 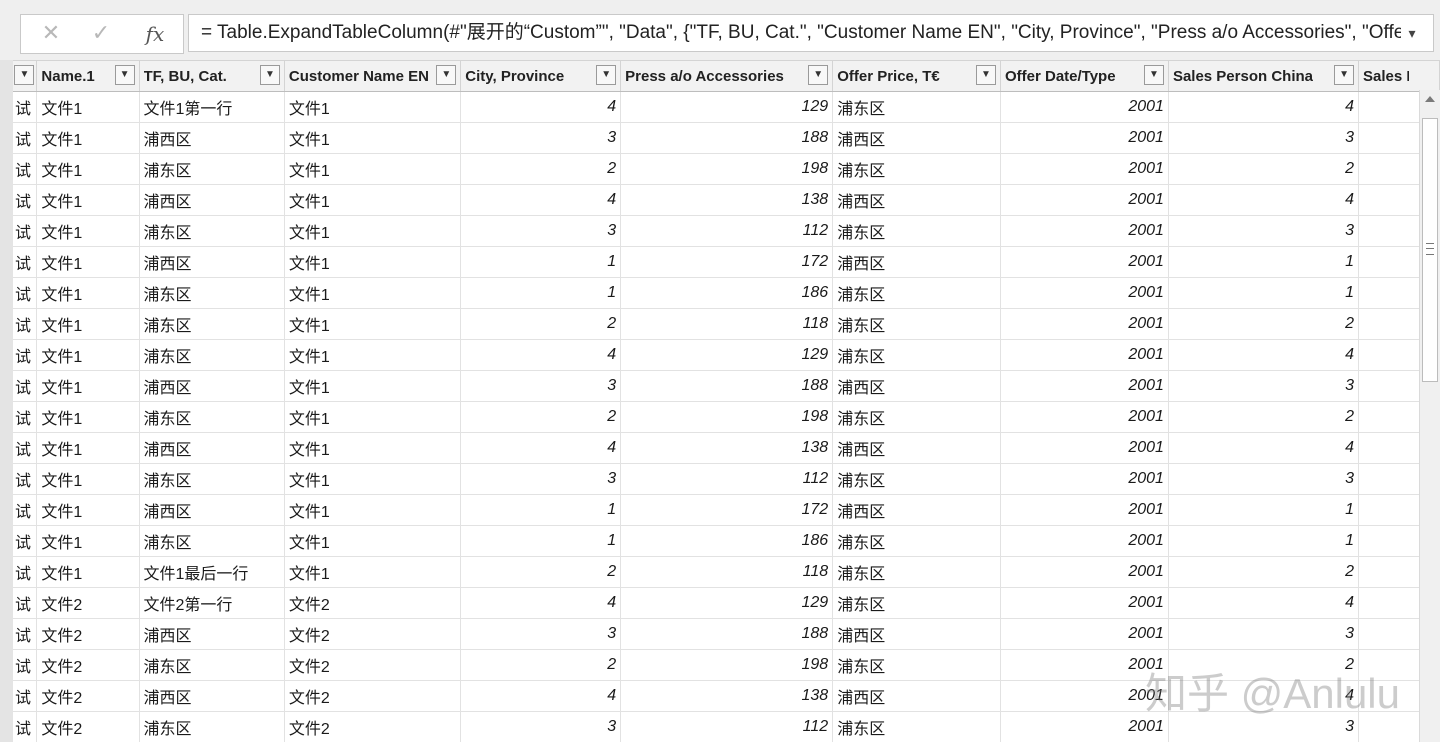 I want to click on table-row: 试文件2 浦西区 文件2 4 138 浦西区 2001 4, so click(x=726, y=696).